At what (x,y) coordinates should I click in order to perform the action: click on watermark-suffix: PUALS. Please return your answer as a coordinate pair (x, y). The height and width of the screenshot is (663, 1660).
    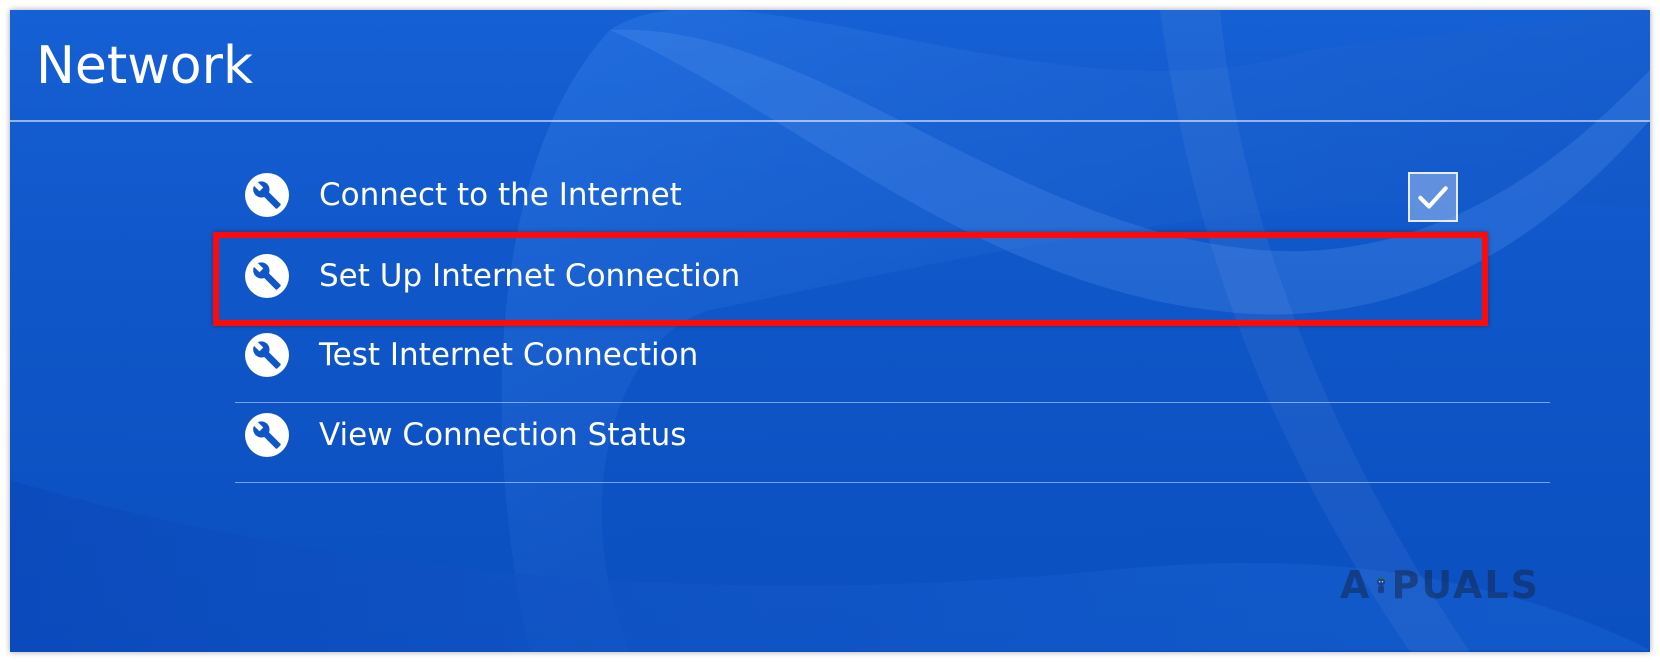
    Looking at the image, I should click on (1465, 585).